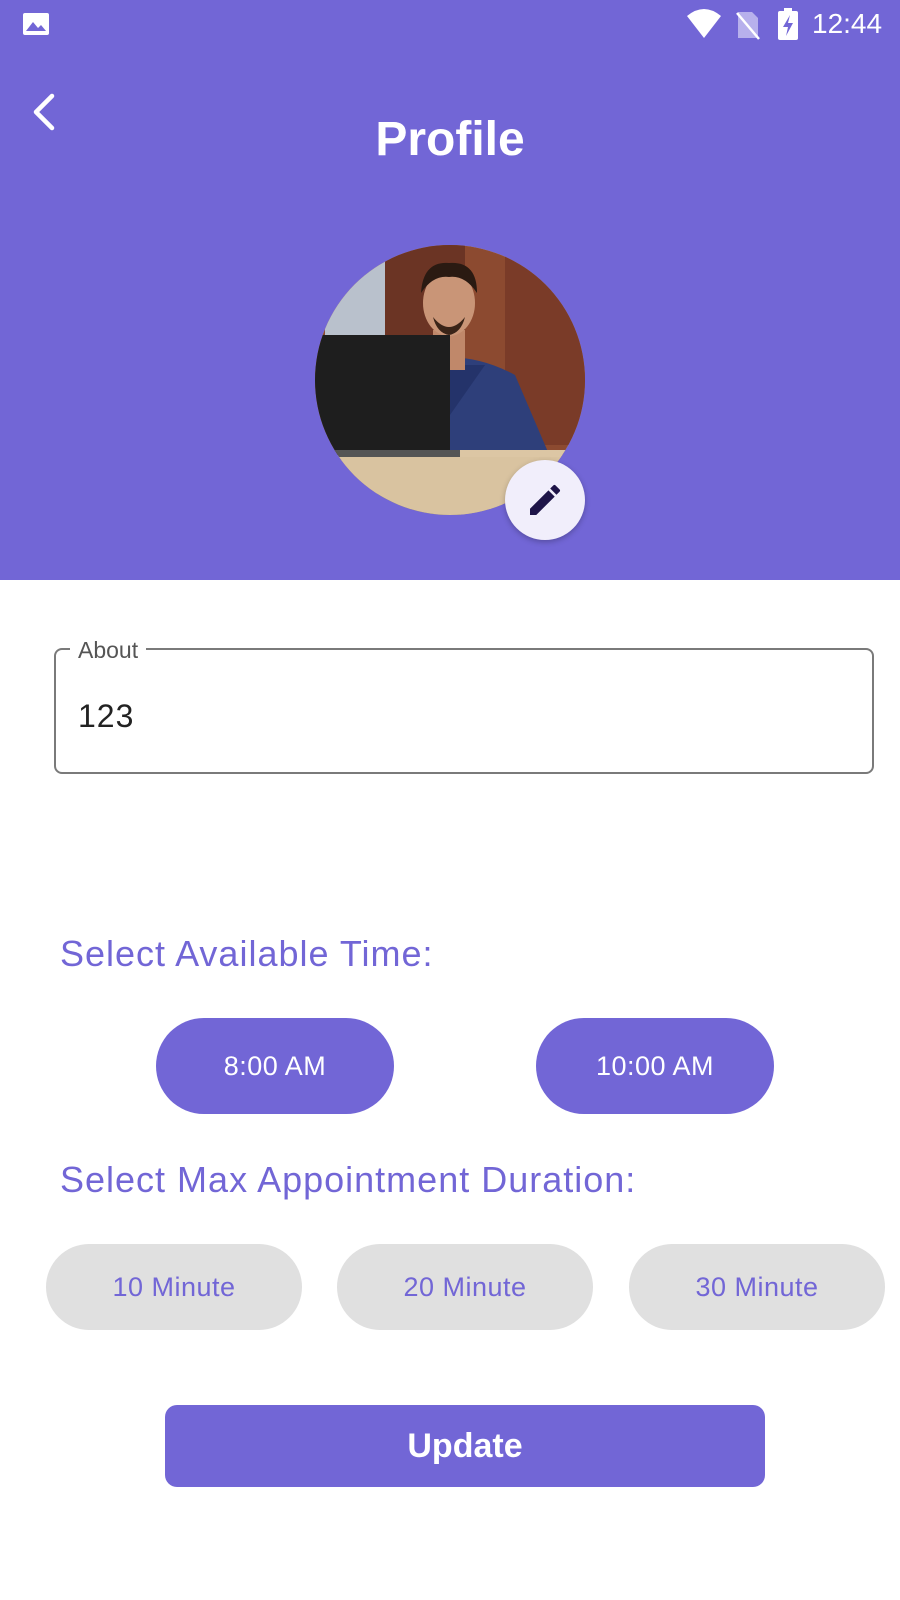 This screenshot has height=1600, width=900. I want to click on page-title: Profile, so click(450, 139).